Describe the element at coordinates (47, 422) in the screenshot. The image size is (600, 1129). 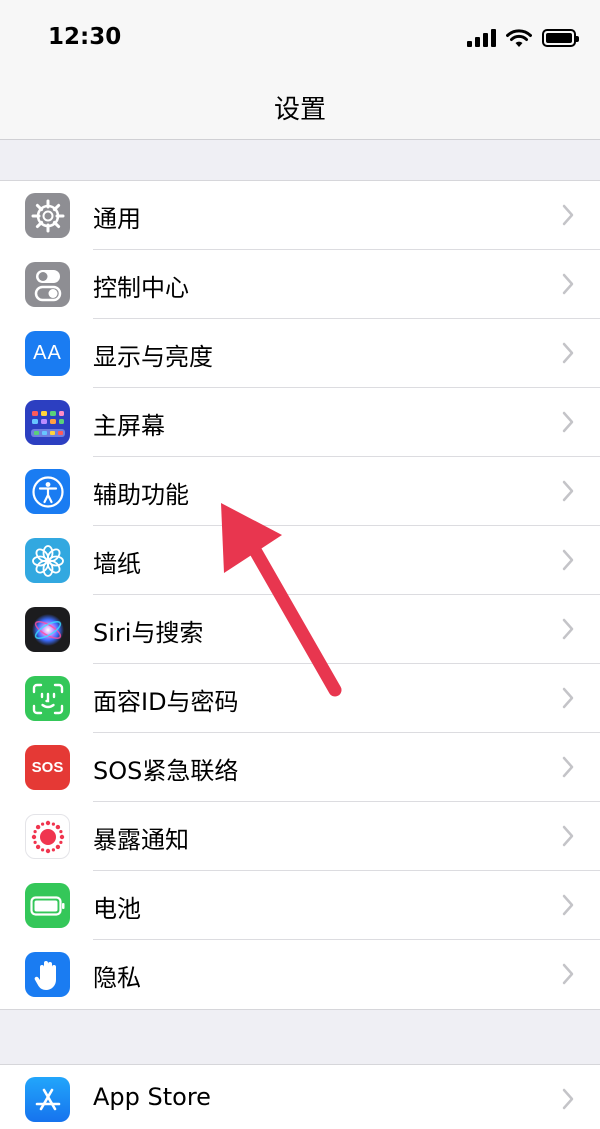
I see `app-grid-icon` at that location.